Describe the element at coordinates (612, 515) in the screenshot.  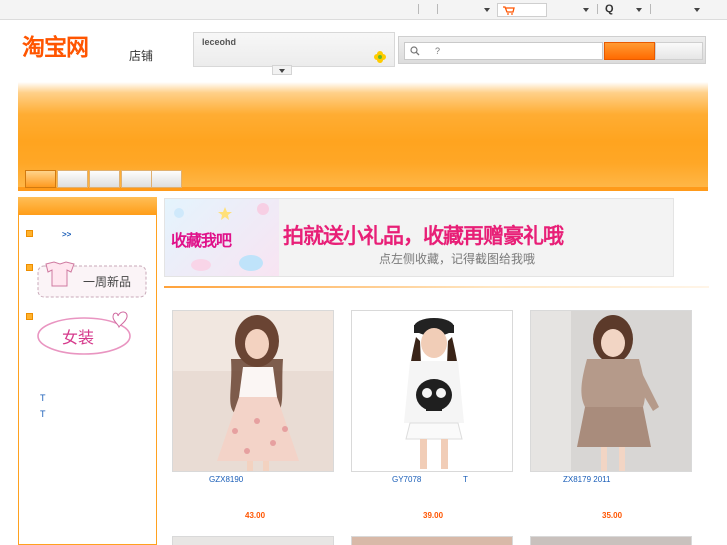
I see `product-price: 35.00` at that location.